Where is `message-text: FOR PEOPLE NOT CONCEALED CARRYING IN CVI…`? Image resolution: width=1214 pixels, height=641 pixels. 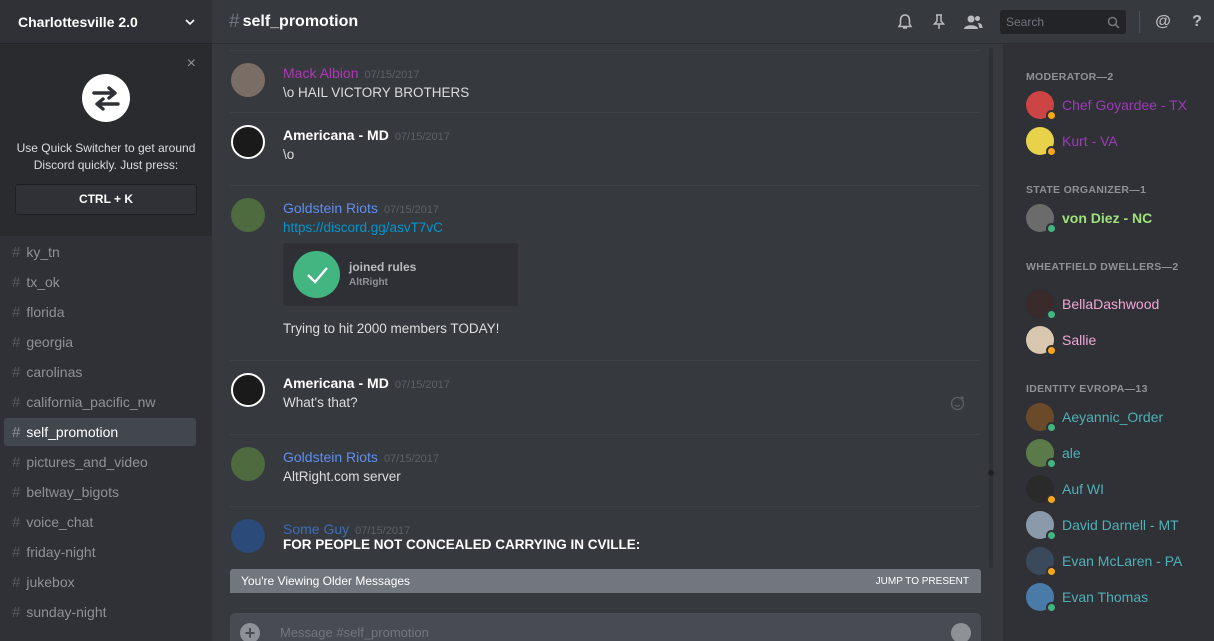 message-text: FOR PEOPLE NOT CONCEALED CARRYING IN CVI… is located at coordinates (462, 544).